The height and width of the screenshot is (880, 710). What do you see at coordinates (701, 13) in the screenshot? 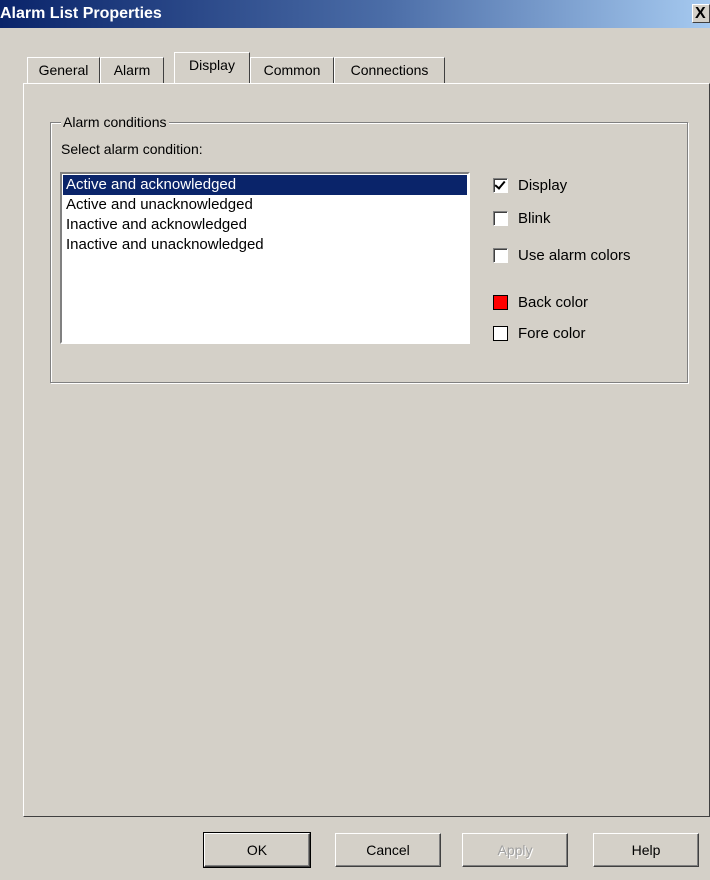
I see `close-button: X` at bounding box center [701, 13].